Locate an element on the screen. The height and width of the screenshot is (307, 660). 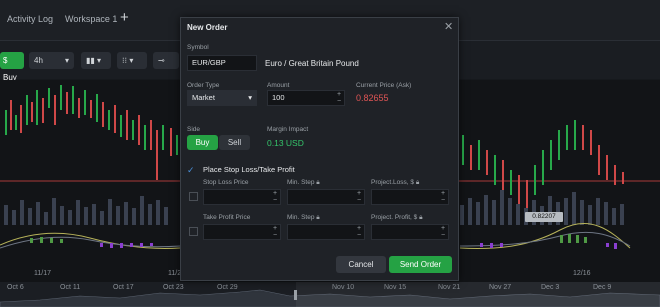
side-label: Side is located at coordinates (194, 129).